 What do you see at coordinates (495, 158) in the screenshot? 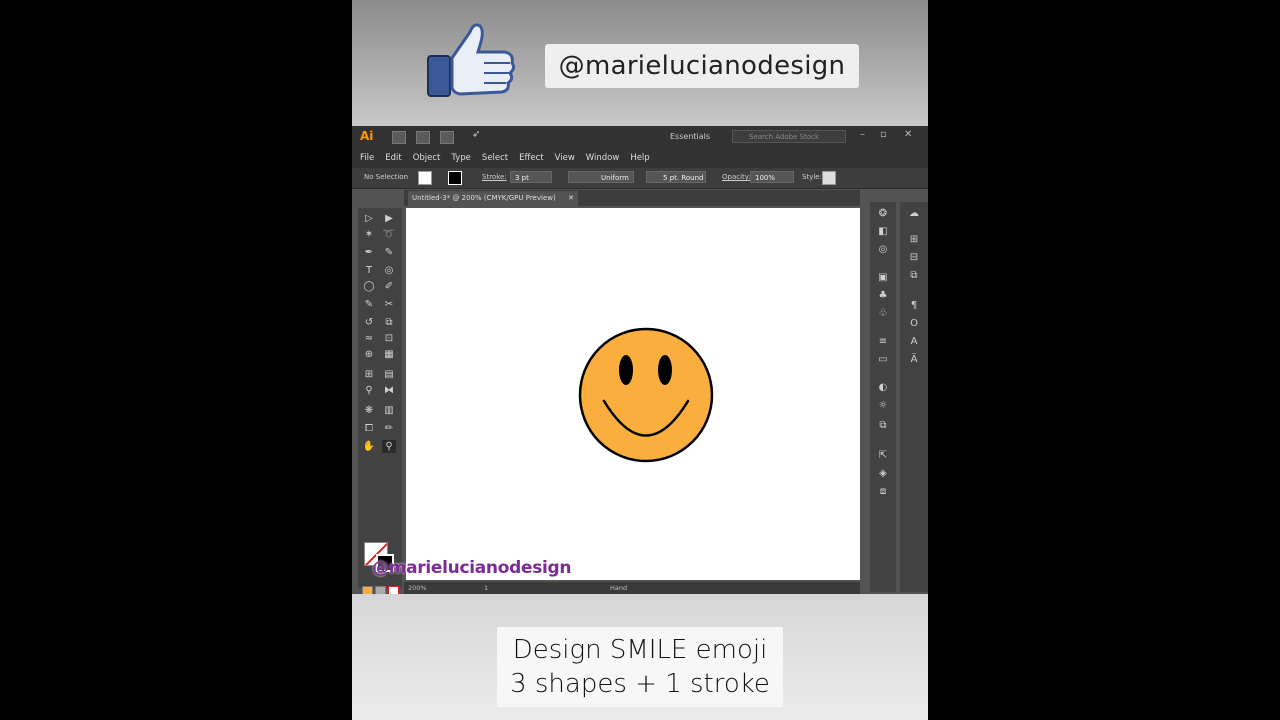
I see `menu-select: Select` at bounding box center [495, 158].